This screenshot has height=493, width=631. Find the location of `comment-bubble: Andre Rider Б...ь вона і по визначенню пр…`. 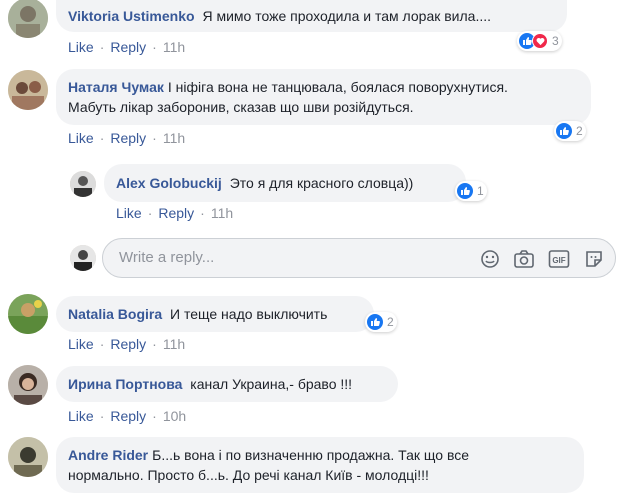

comment-bubble: Andre Rider Б...ь вона і по визначенню пр… is located at coordinates (320, 465).